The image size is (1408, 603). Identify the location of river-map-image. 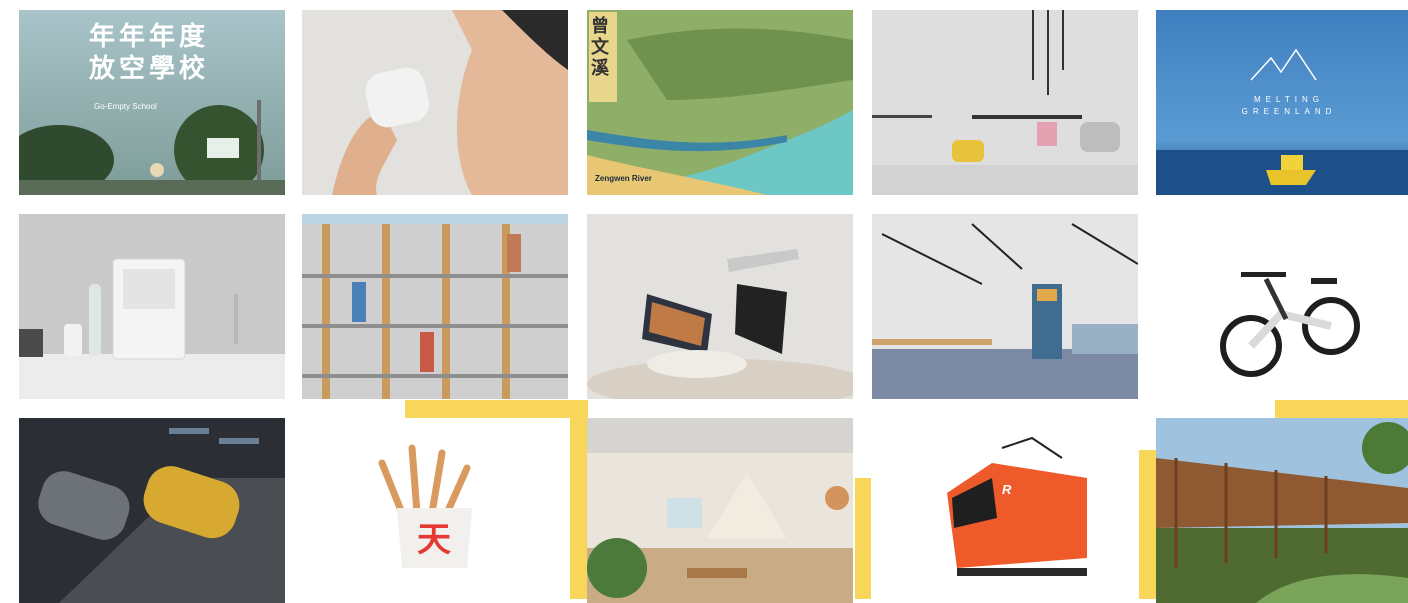
(720, 102).